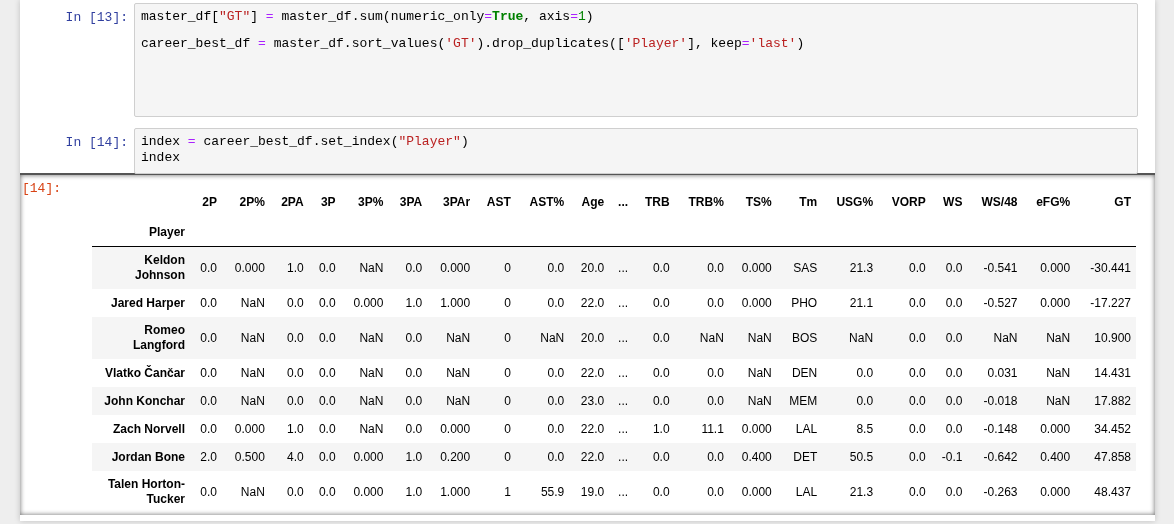 Image resolution: width=1174 pixels, height=524 pixels. Describe the element at coordinates (457, 202) in the screenshot. I see `column-header: 3PAr` at that location.